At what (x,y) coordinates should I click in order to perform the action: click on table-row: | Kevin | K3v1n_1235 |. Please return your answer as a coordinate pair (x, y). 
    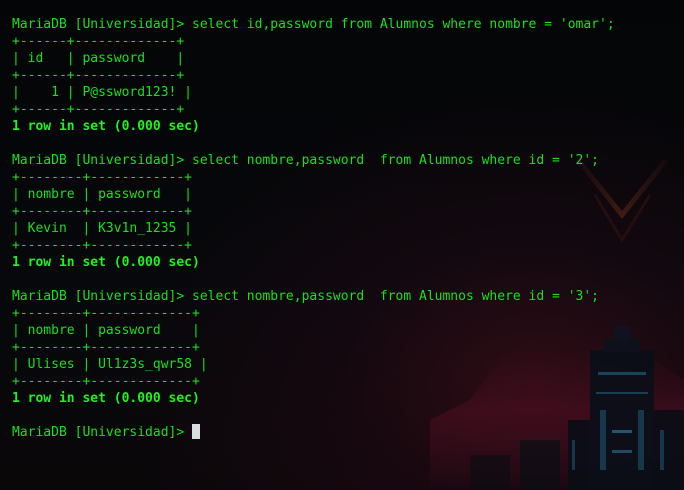
    Looking at the image, I should click on (102, 228).